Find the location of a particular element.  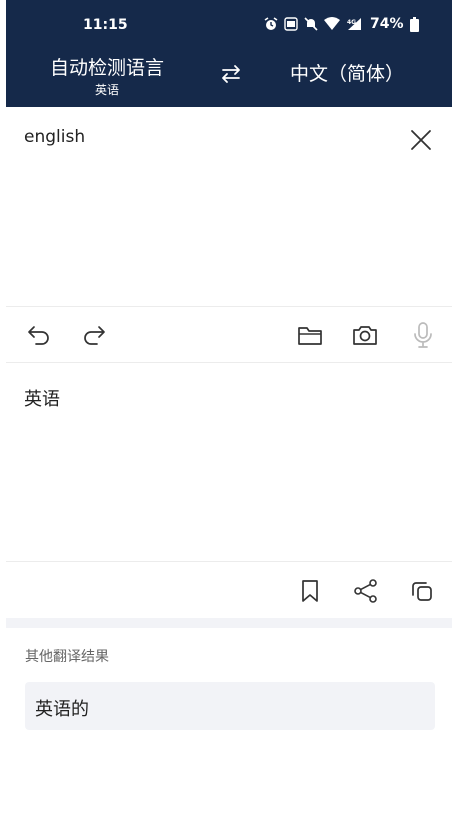

wifi-icon is located at coordinates (332, 23).